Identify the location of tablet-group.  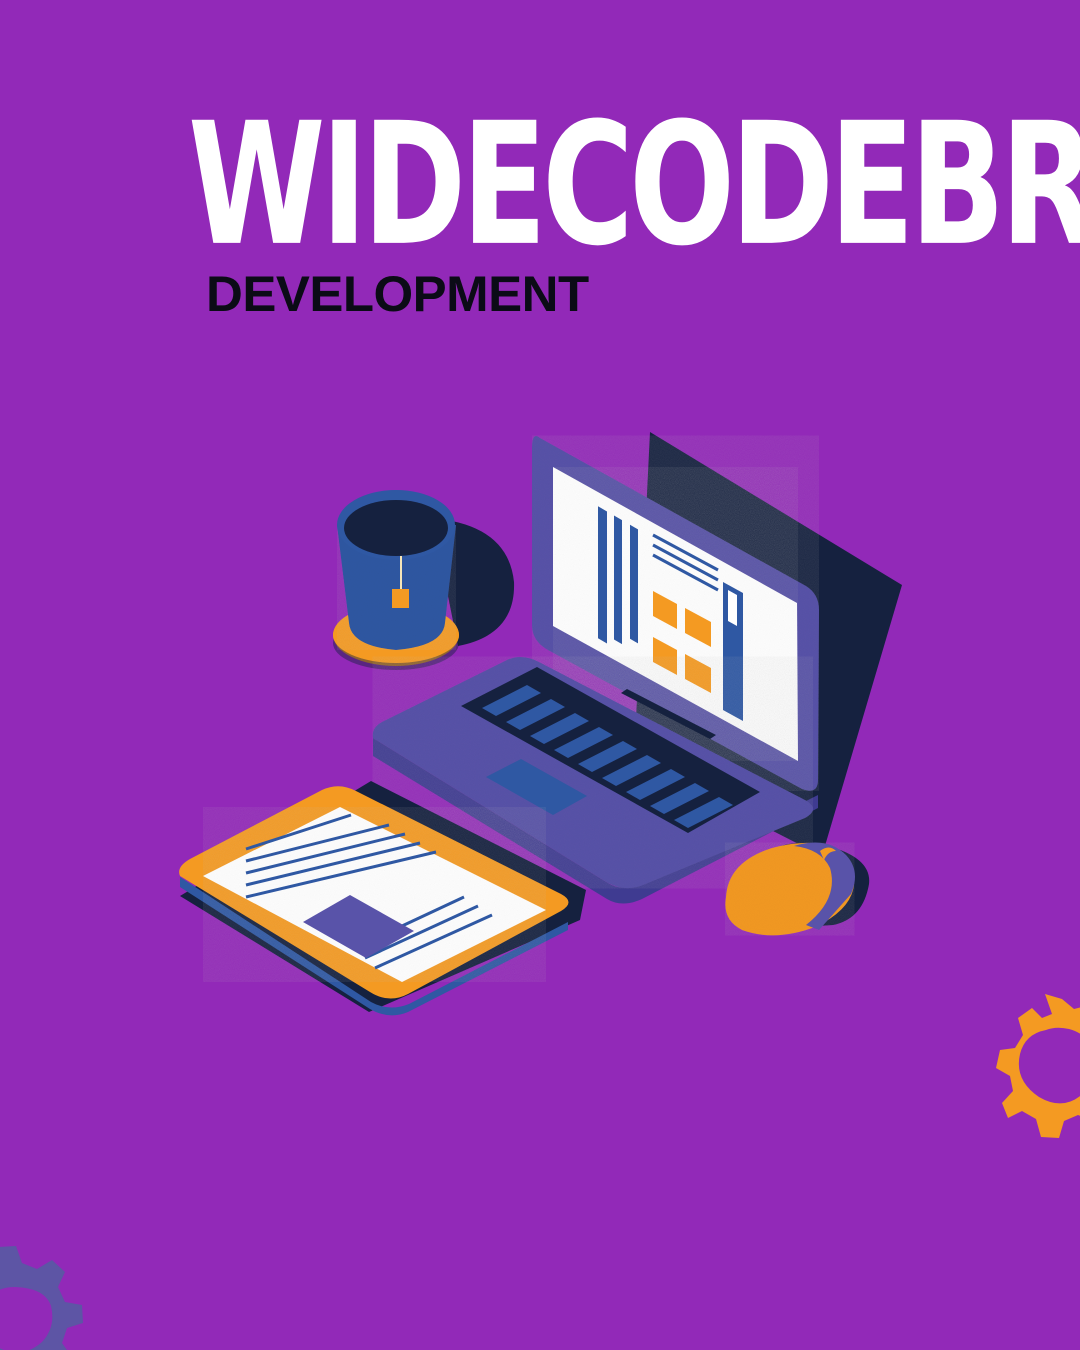
(382, 898).